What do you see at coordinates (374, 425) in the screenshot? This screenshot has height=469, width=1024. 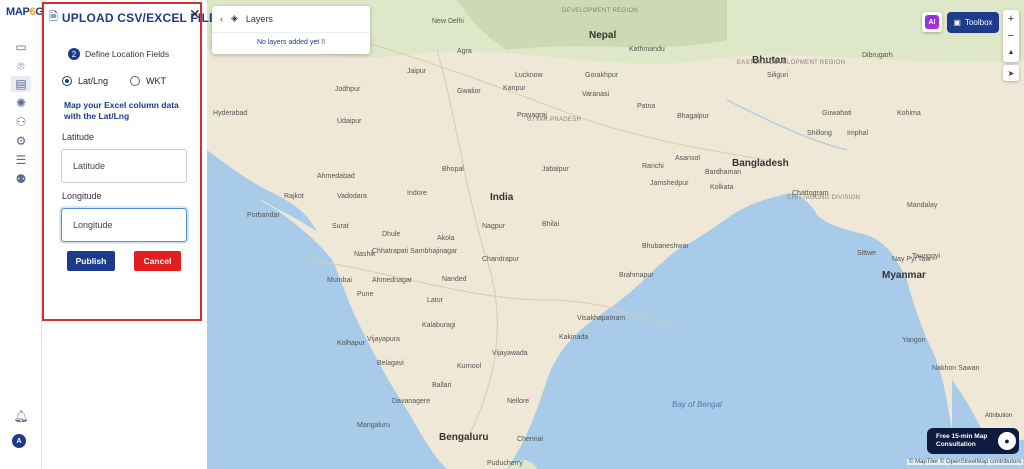 I see `map-label: Mangaluru` at bounding box center [374, 425].